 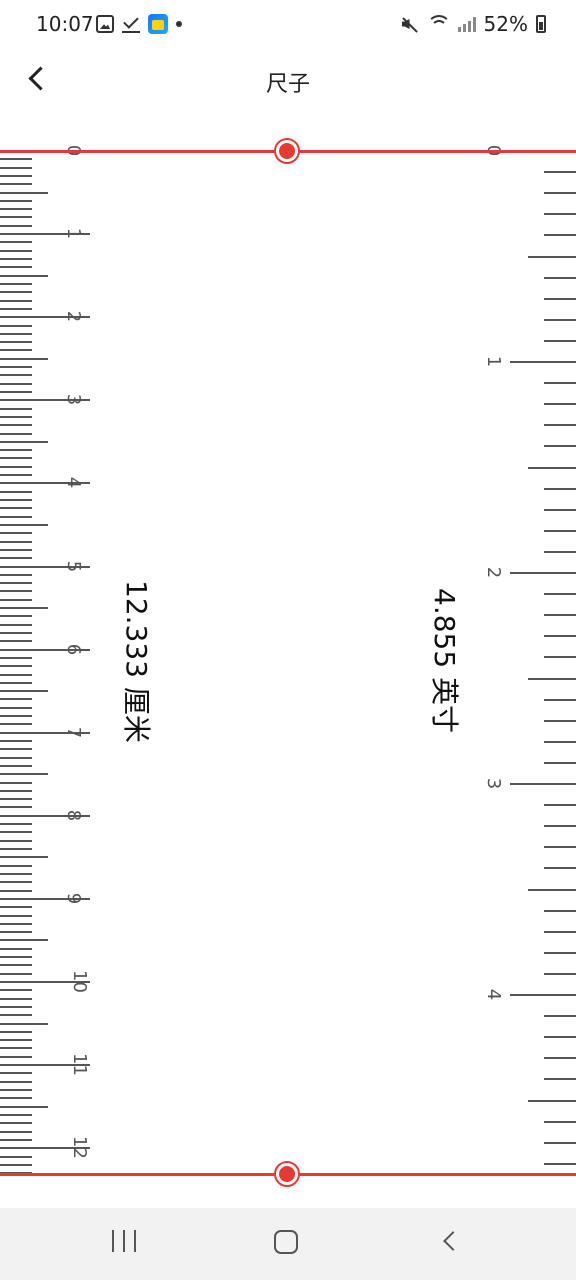 I want to click on inch-label: 2, so click(x=494, y=572).